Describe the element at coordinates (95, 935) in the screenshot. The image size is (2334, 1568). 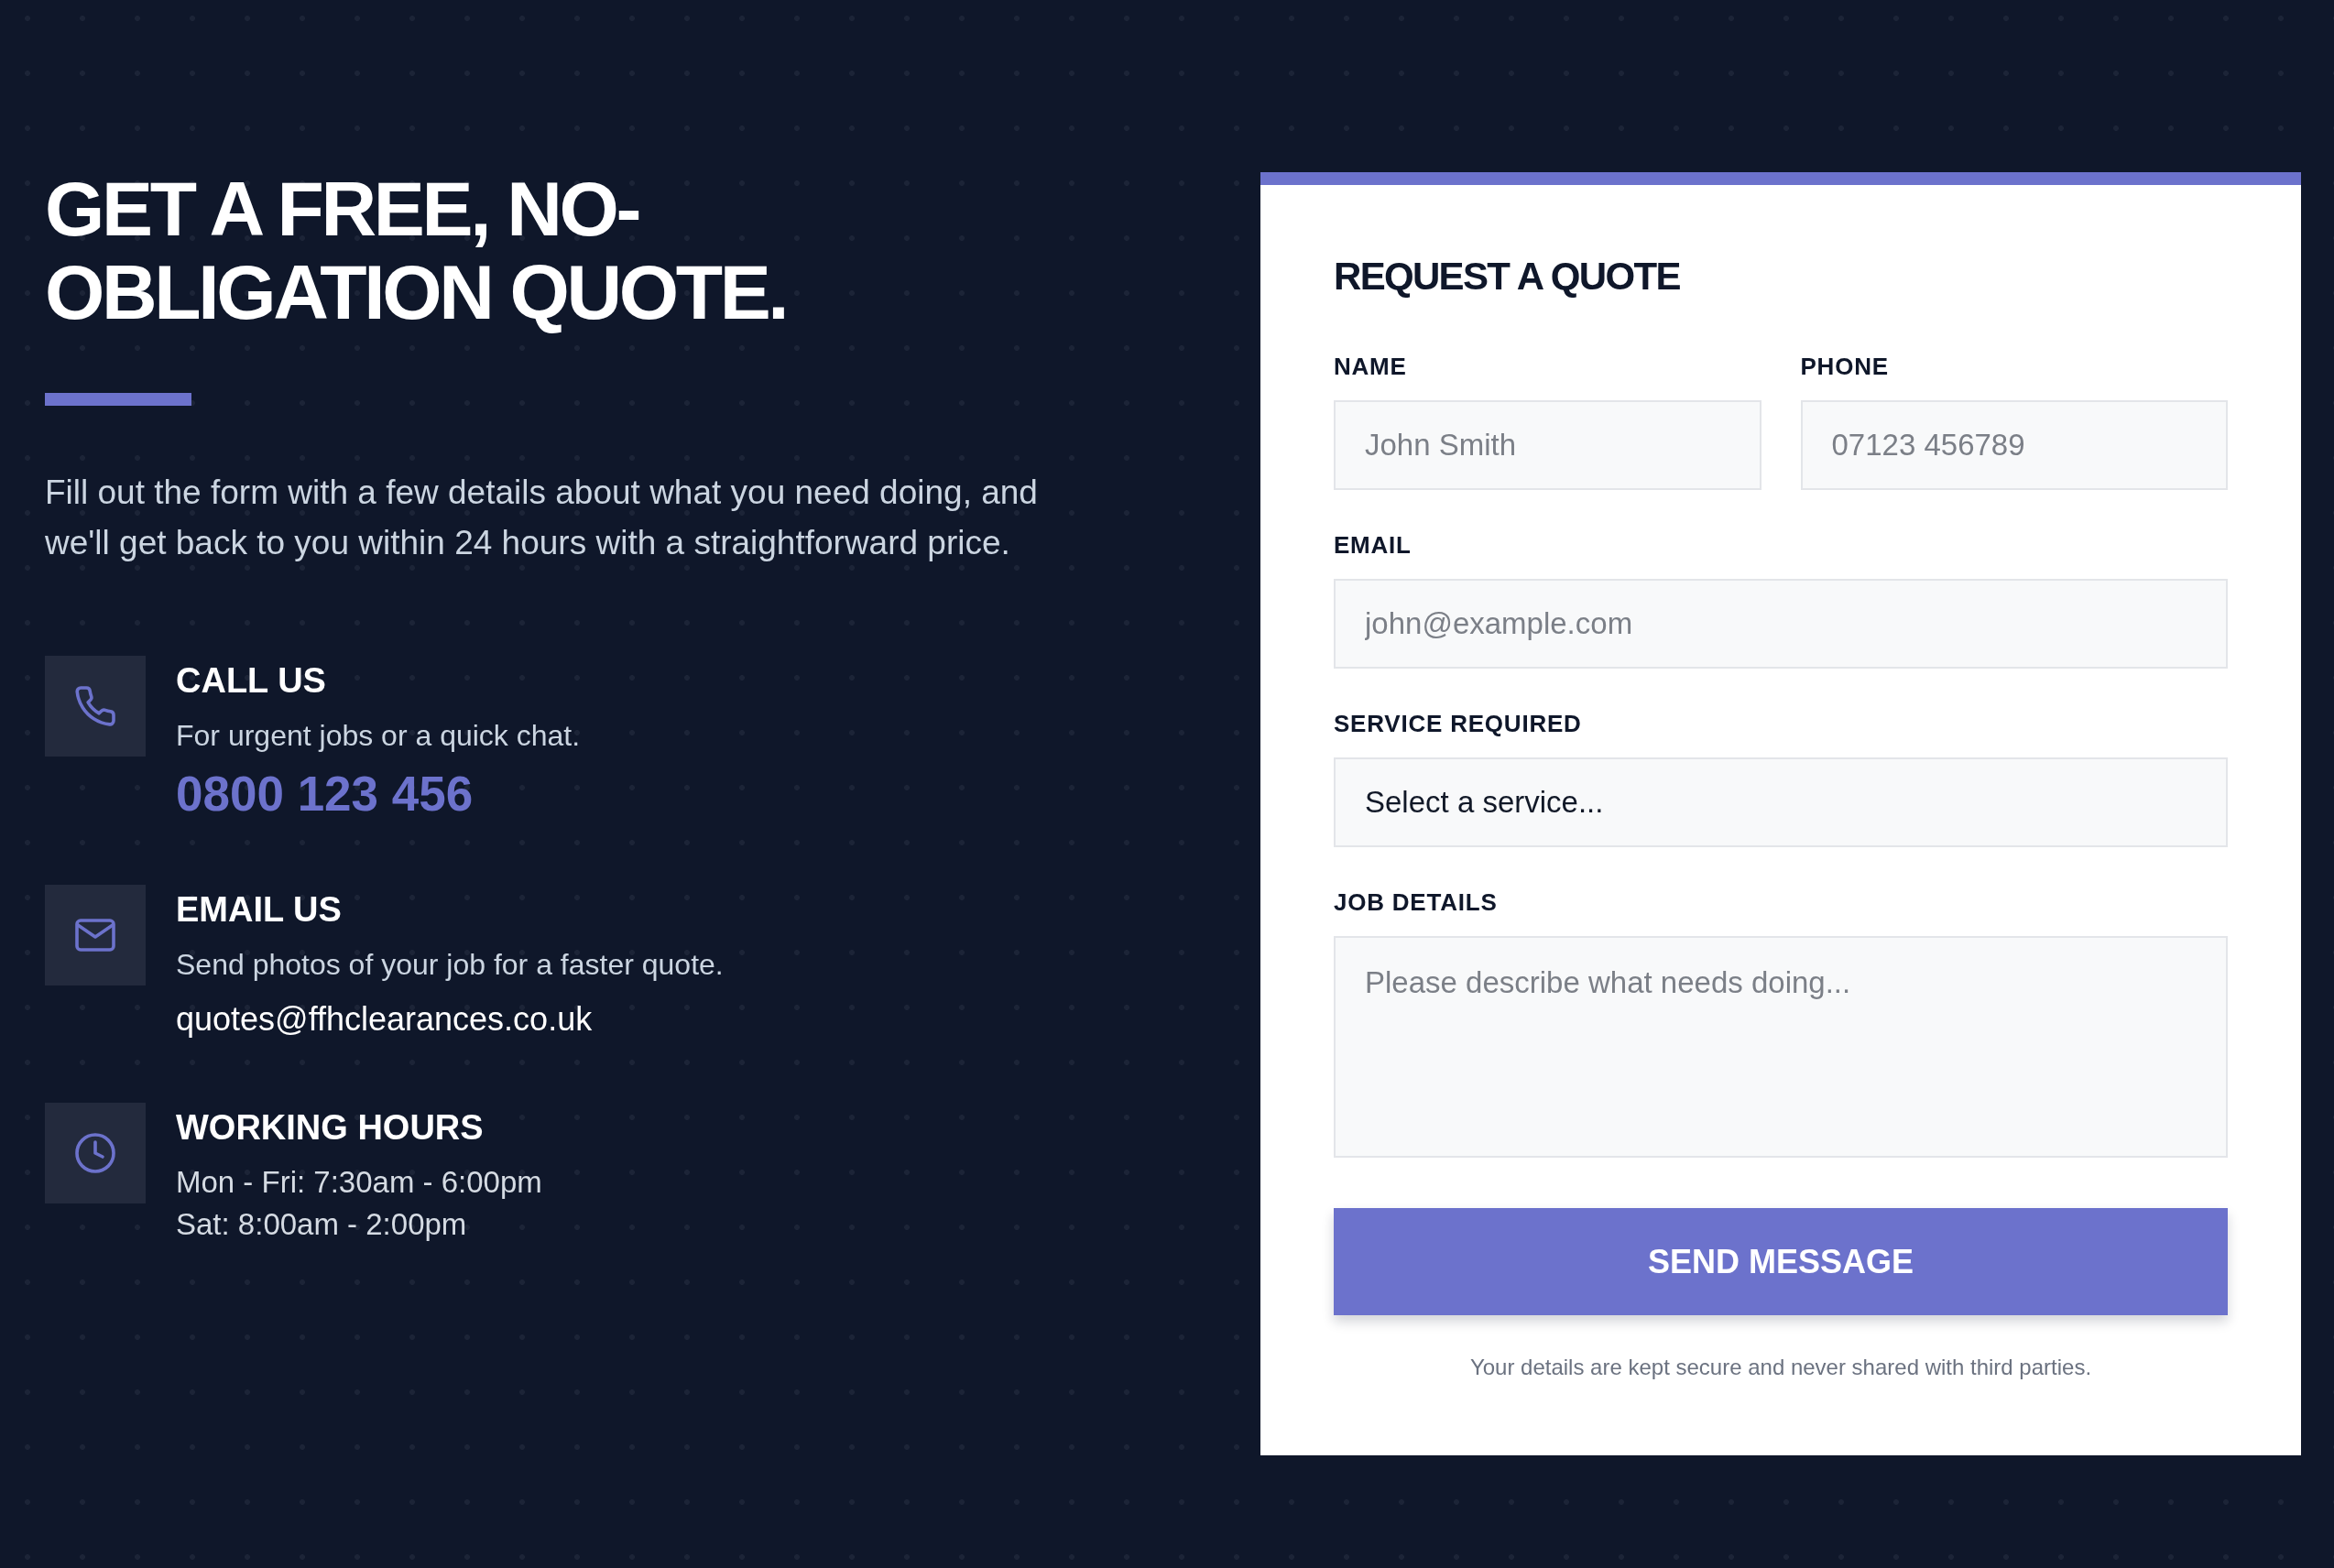
I see `envelope-icon` at that location.